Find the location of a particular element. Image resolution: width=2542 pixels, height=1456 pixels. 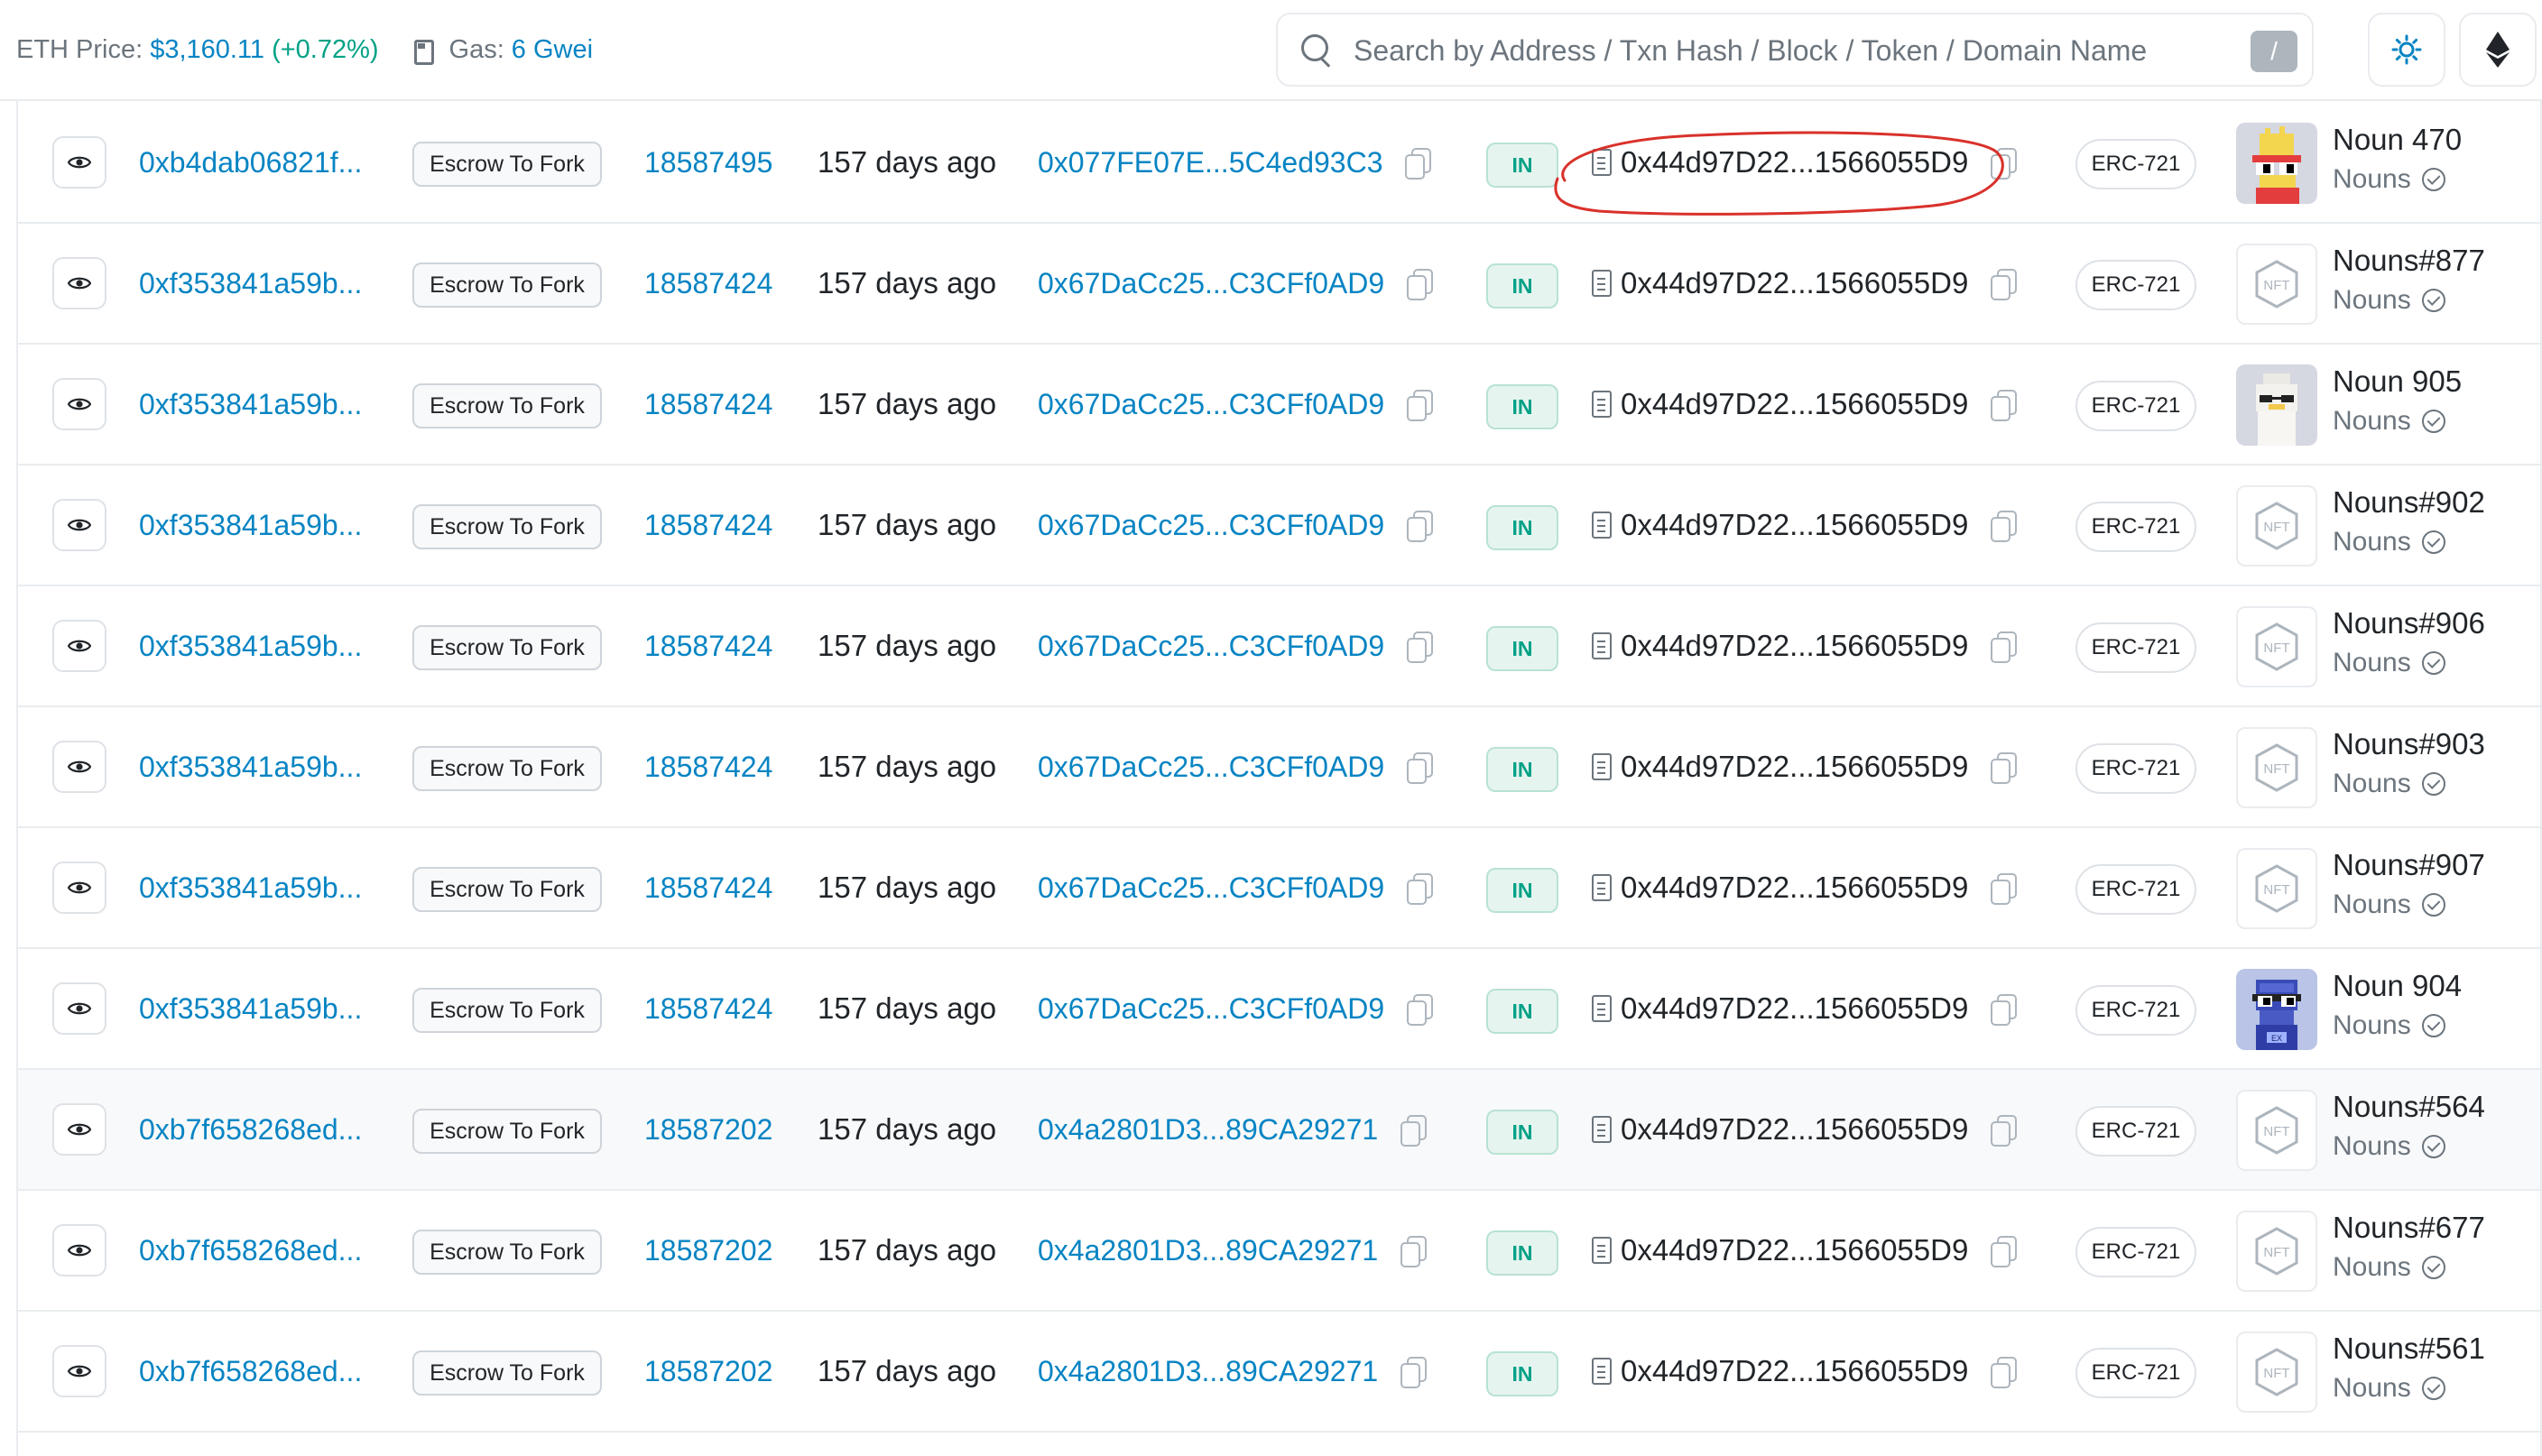

nft-item-name: Nouns#877 is located at coordinates (2409, 261).